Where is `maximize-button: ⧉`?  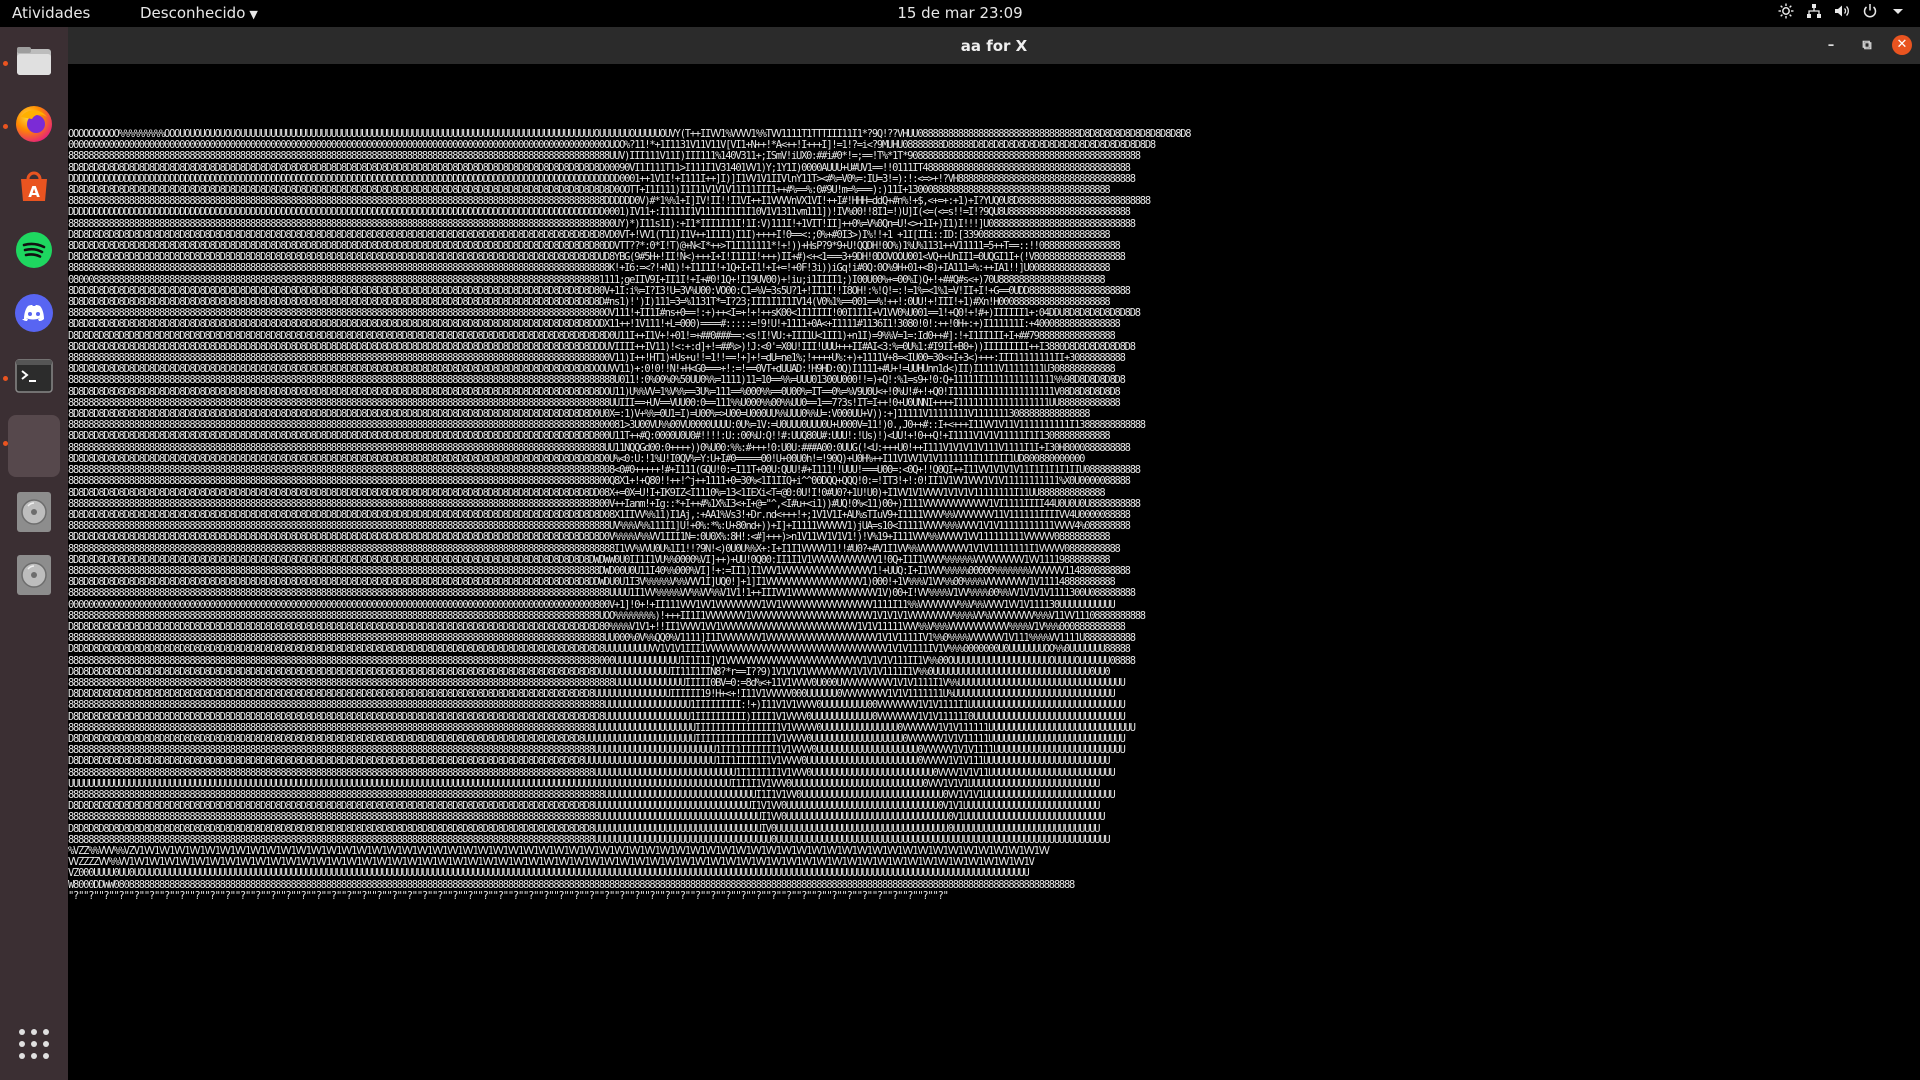
maximize-button: ⧉ is located at coordinates (1867, 45).